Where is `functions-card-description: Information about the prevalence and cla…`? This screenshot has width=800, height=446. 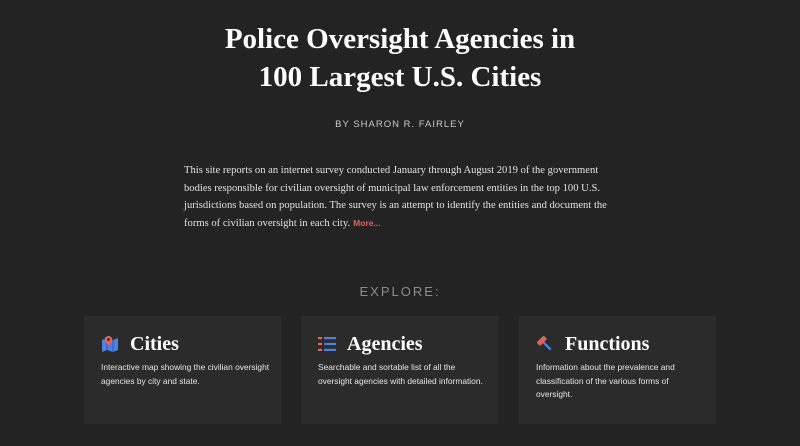
functions-card-description: Information about the prevalence and cla… is located at coordinates (605, 380).